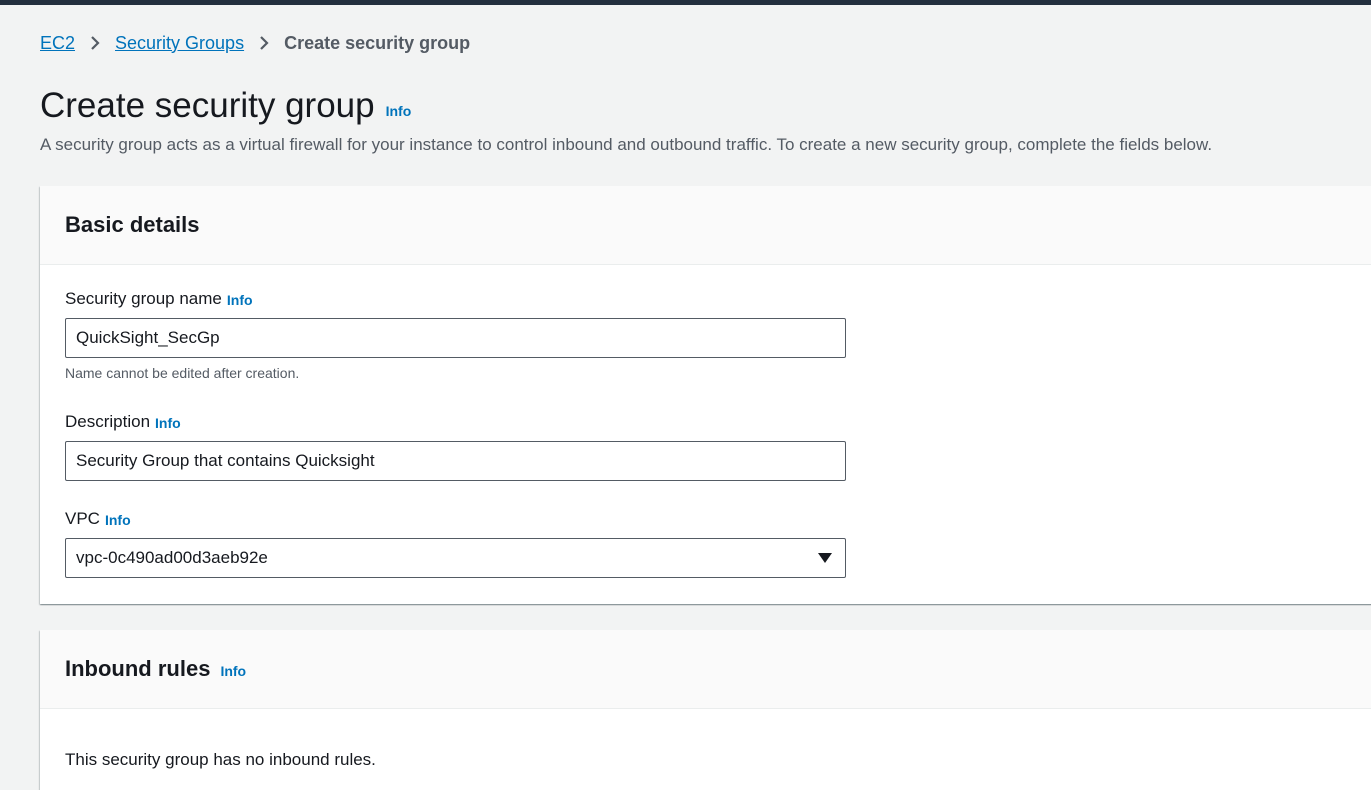  What do you see at coordinates (138, 668) in the screenshot?
I see `inbound-rules-title: Inbound rules` at bounding box center [138, 668].